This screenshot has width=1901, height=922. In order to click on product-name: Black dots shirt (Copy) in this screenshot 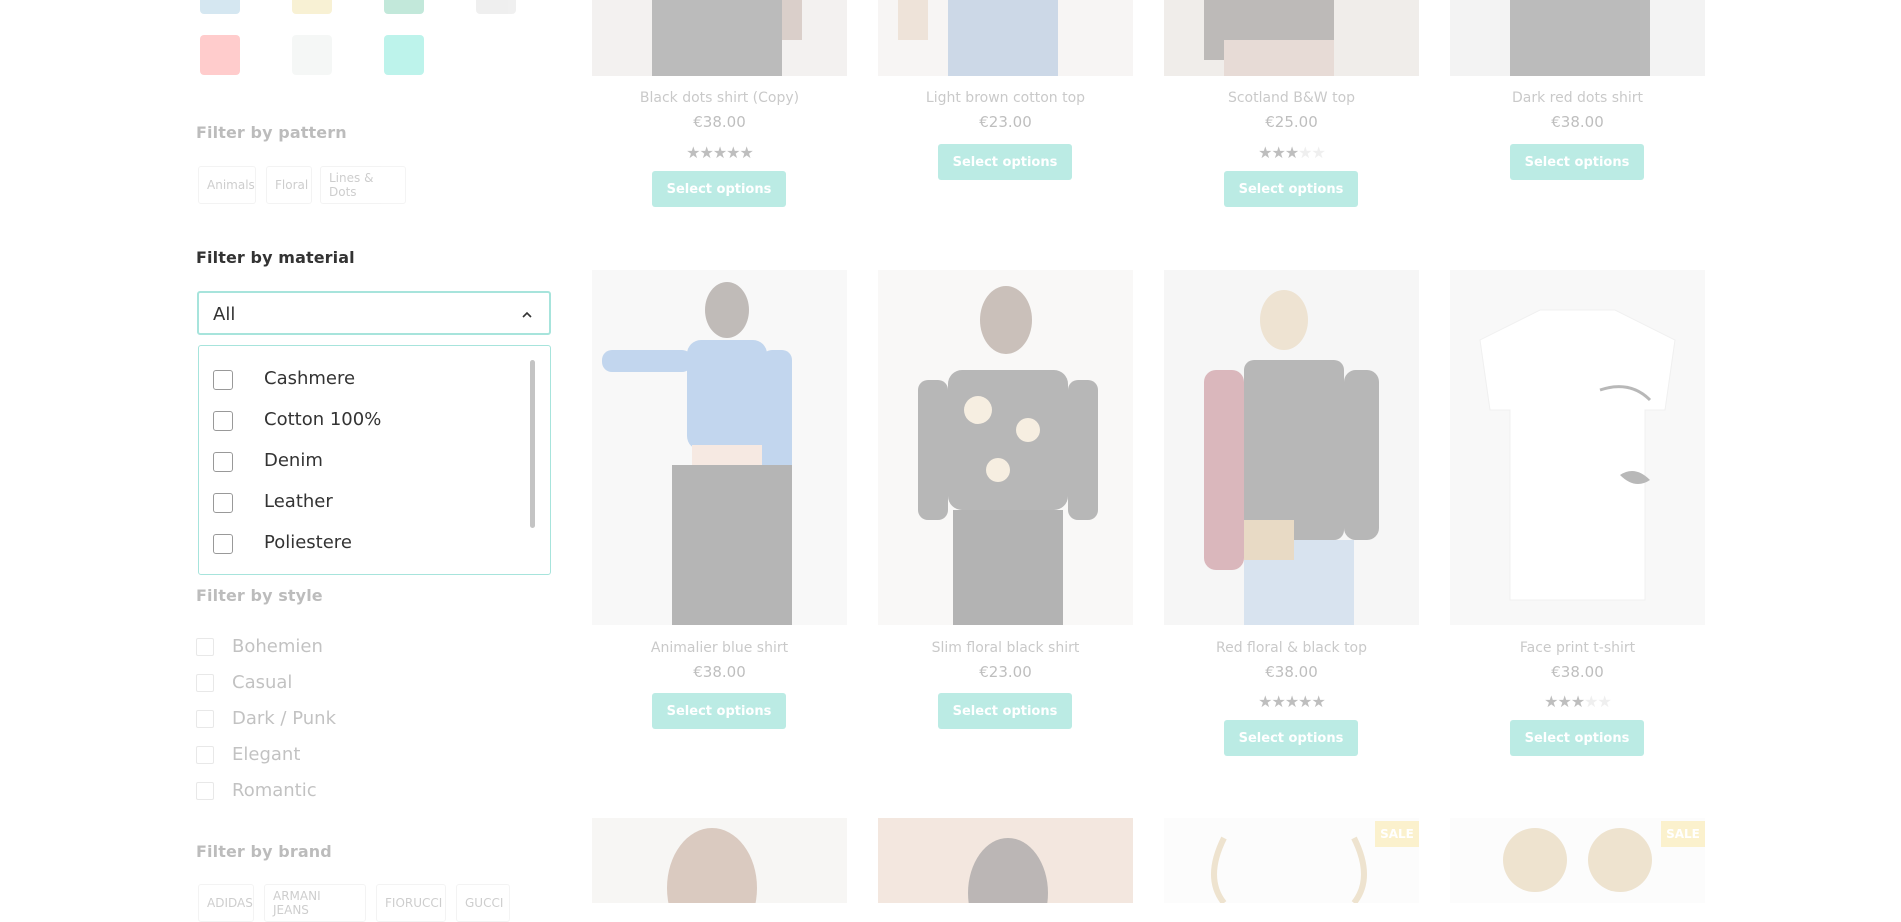, I will do `click(719, 98)`.